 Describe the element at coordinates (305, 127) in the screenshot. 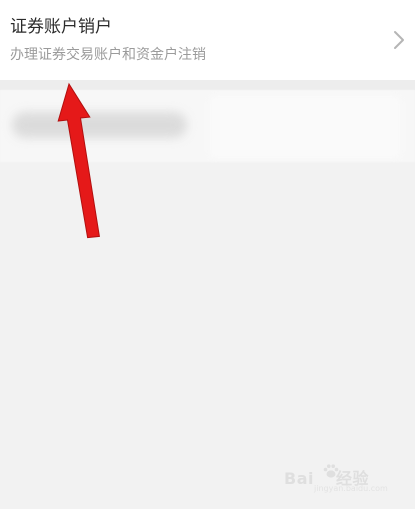

I see `blurred-card-placeholder` at that location.